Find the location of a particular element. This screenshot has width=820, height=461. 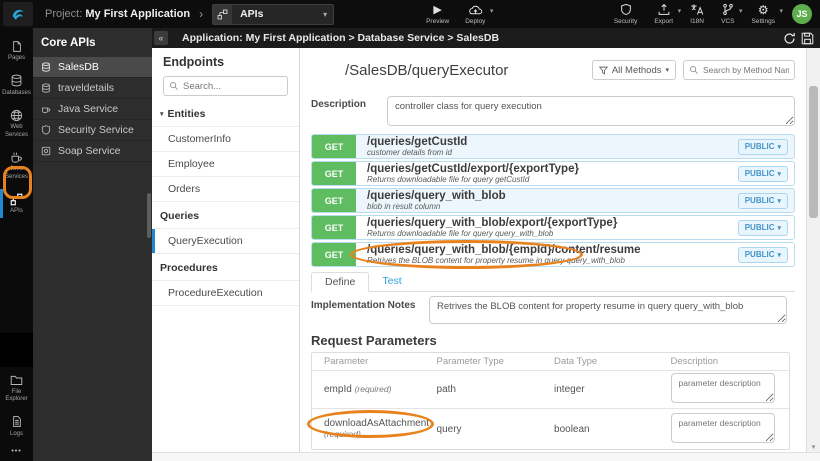

core-api-item-java-service: Java Service is located at coordinates (92, 109).